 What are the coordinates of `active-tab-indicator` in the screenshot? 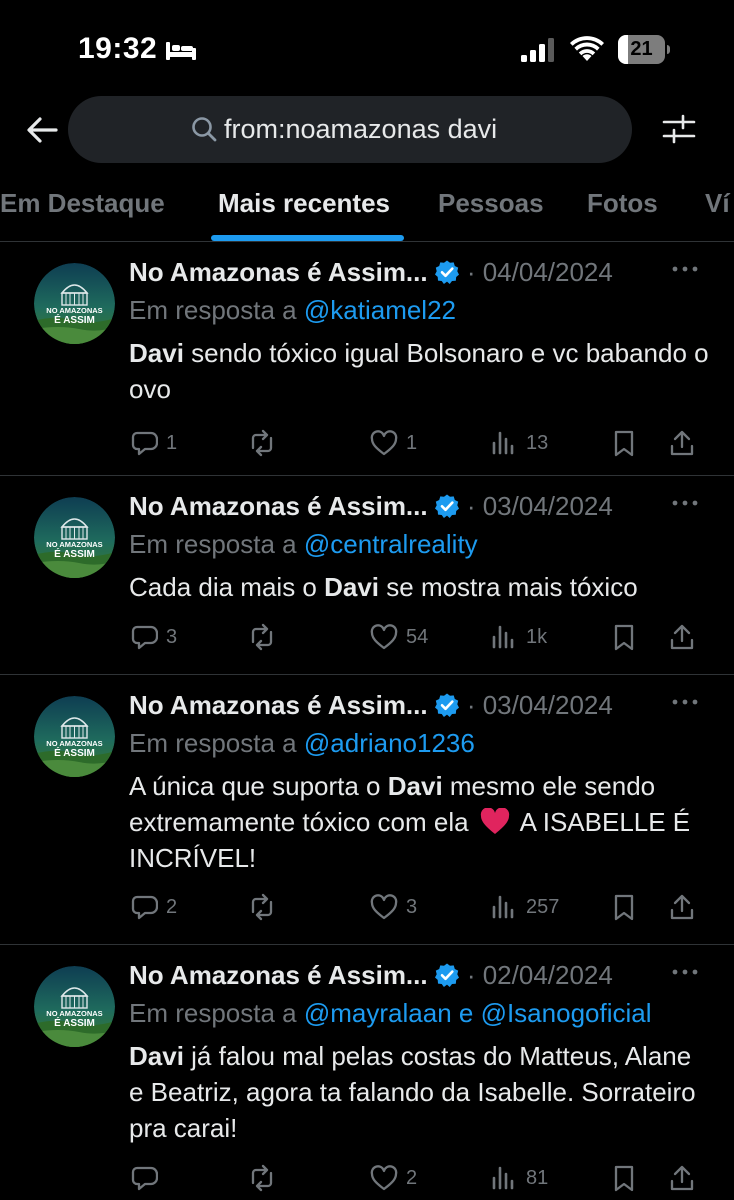 It's located at (307, 238).